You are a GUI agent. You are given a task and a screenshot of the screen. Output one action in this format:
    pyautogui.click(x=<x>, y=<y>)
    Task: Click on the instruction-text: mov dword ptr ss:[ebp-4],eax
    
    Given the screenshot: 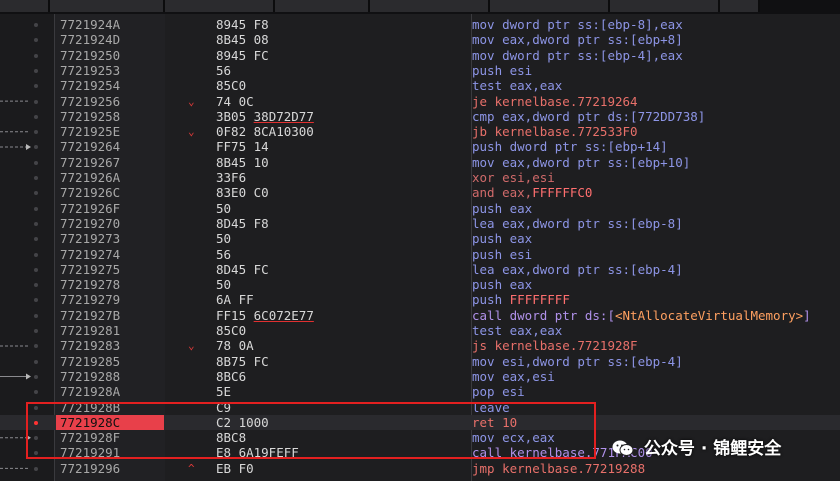 What is the action you would take?
    pyautogui.click(x=577, y=55)
    